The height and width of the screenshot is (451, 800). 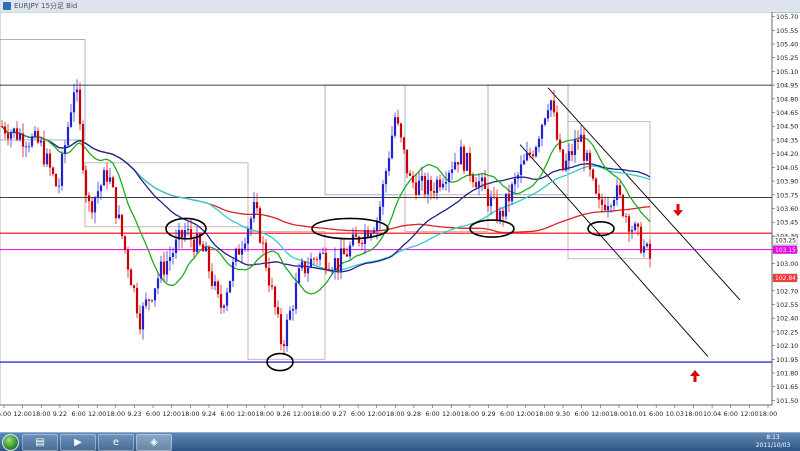 I want to click on x-tick-label: 9.26, so click(x=283, y=414).